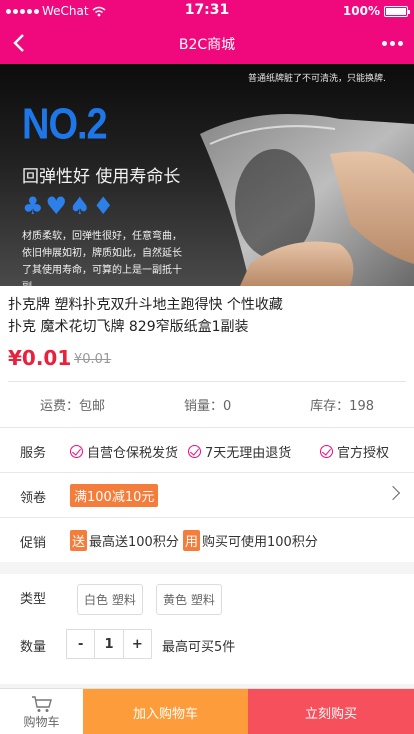 Image resolution: width=414 pixels, height=734 pixels. Describe the element at coordinates (41, 703) in the screenshot. I see `cart-icon` at that location.